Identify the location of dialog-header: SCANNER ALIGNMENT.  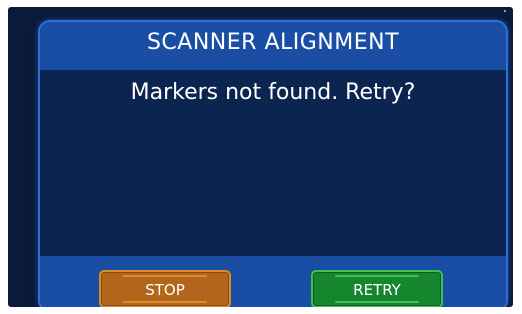
(273, 46).